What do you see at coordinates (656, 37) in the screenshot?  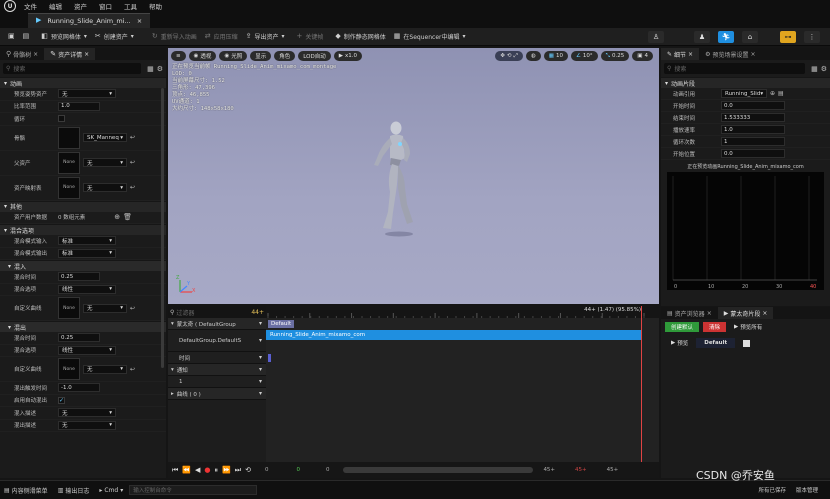 I see `skeleton-mode-icon: ♙` at bounding box center [656, 37].